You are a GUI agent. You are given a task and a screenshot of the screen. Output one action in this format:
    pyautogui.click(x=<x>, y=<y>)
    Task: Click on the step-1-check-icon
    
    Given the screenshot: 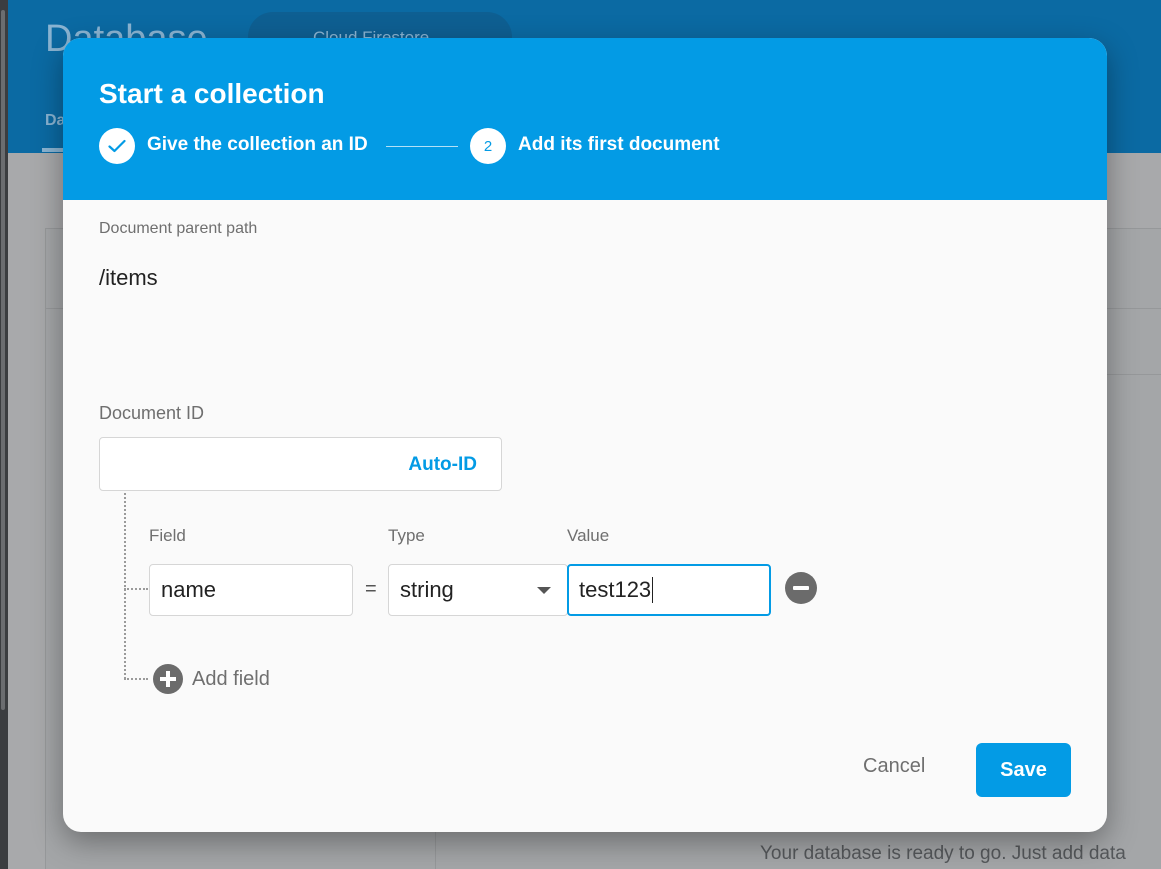 What is the action you would take?
    pyautogui.click(x=117, y=146)
    